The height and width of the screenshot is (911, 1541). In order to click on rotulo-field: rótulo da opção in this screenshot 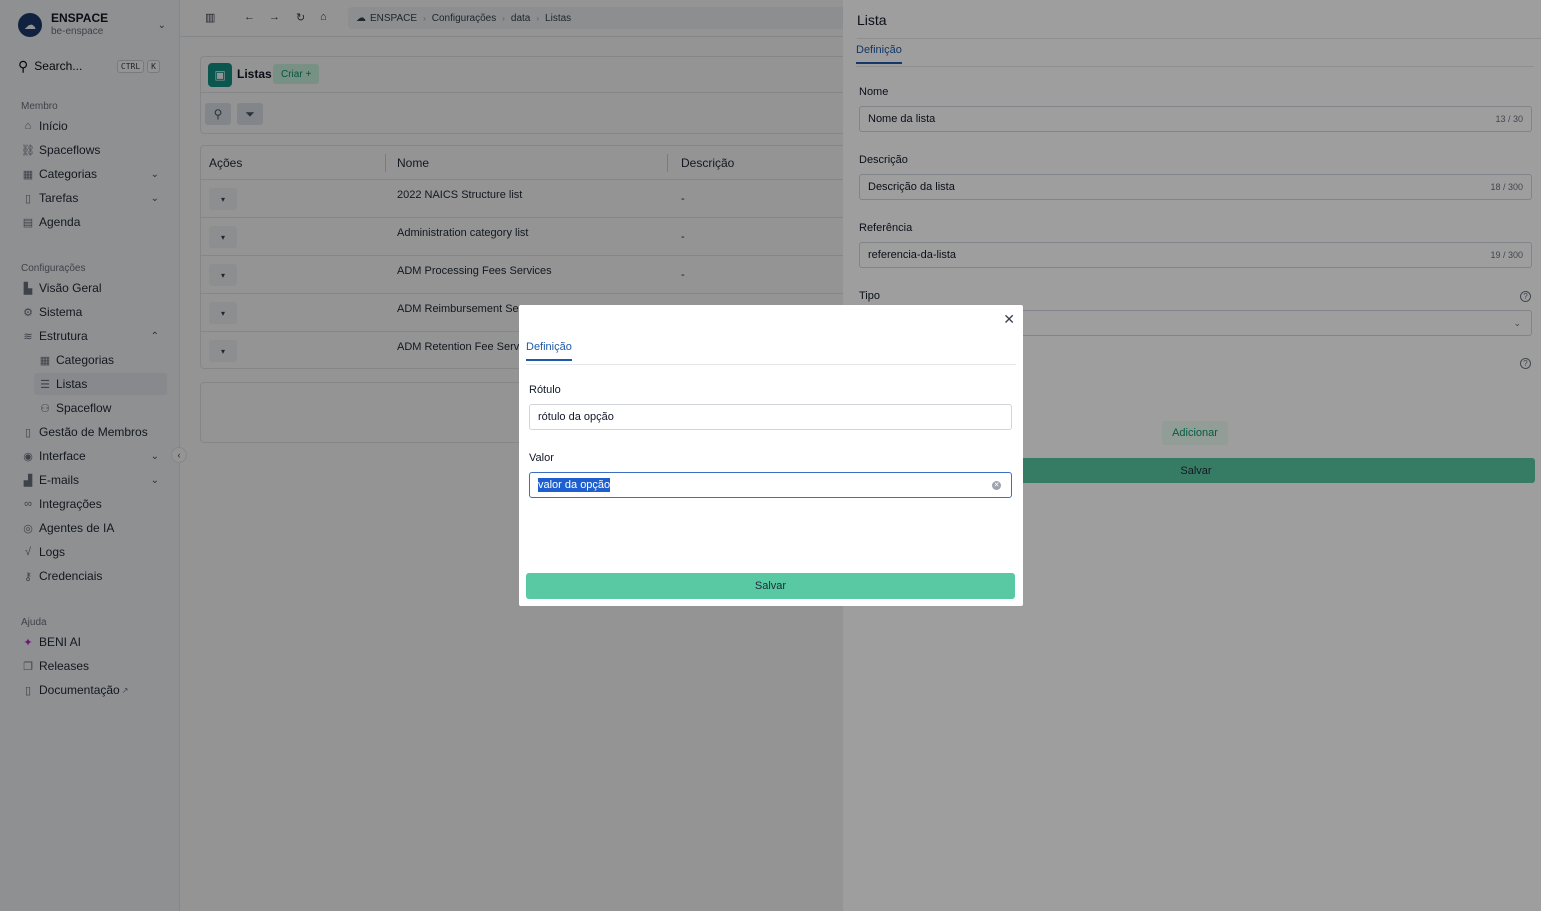, I will do `click(770, 417)`.